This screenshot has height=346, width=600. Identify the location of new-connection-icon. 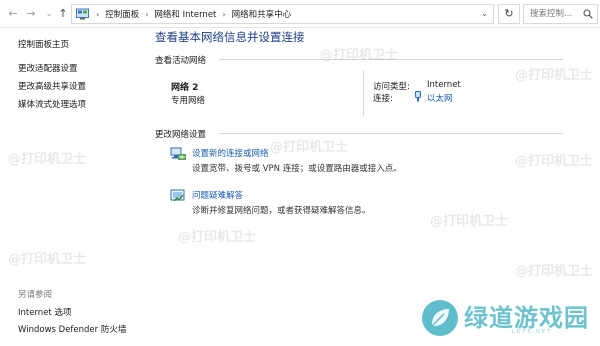
(178, 153).